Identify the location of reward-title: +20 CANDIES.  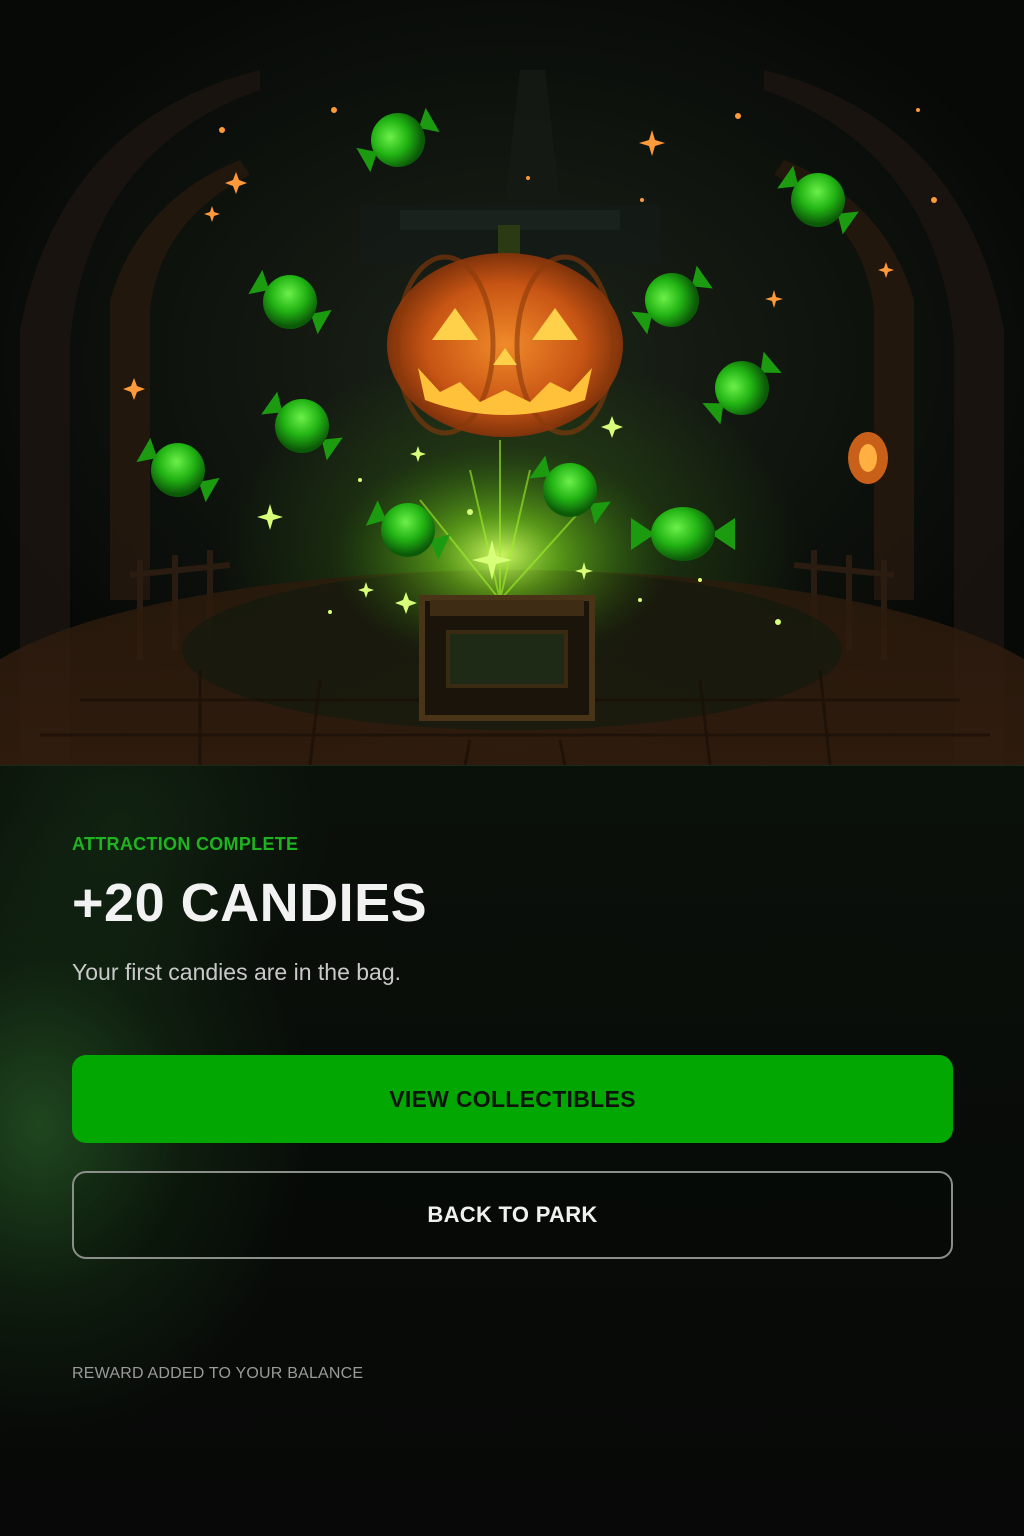
(250, 903).